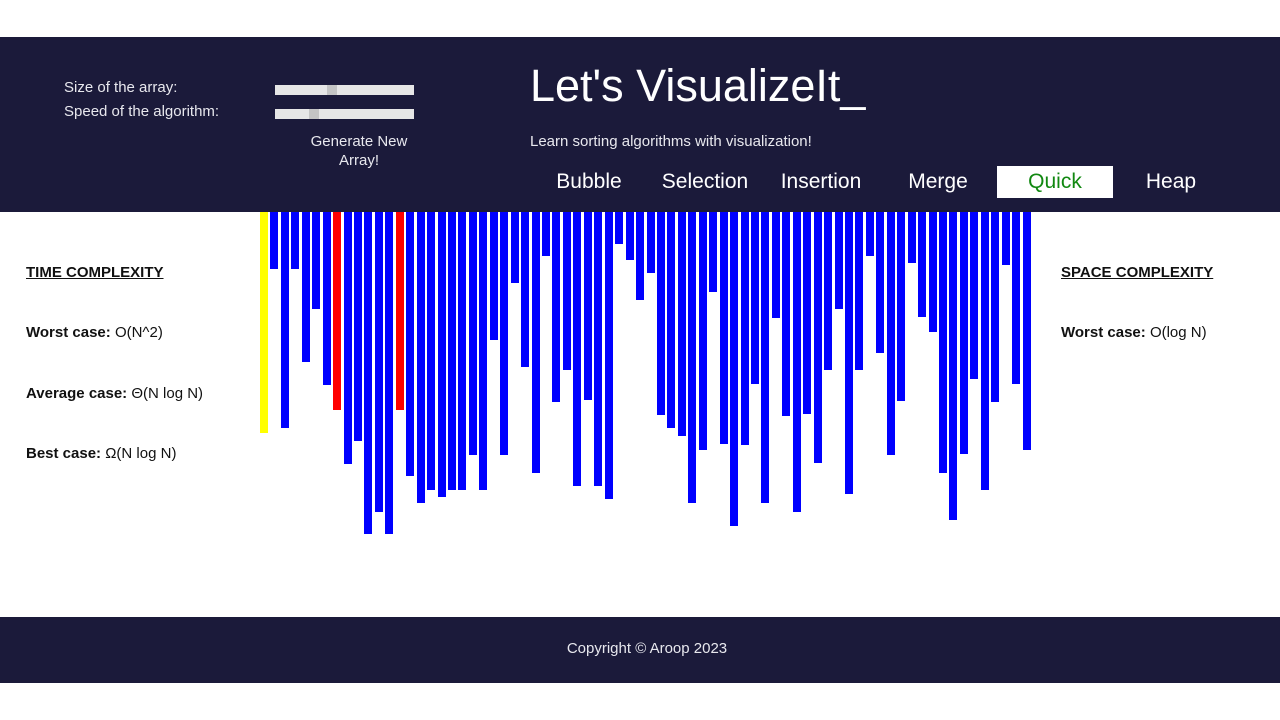  What do you see at coordinates (1055, 182) in the screenshot?
I see `algorithm-tab-quick: Quick` at bounding box center [1055, 182].